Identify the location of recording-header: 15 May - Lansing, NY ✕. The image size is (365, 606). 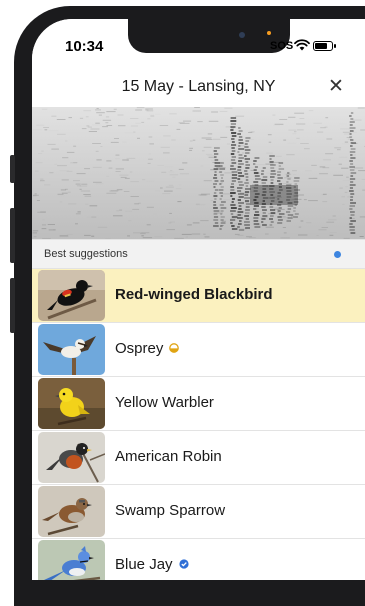
(198, 88).